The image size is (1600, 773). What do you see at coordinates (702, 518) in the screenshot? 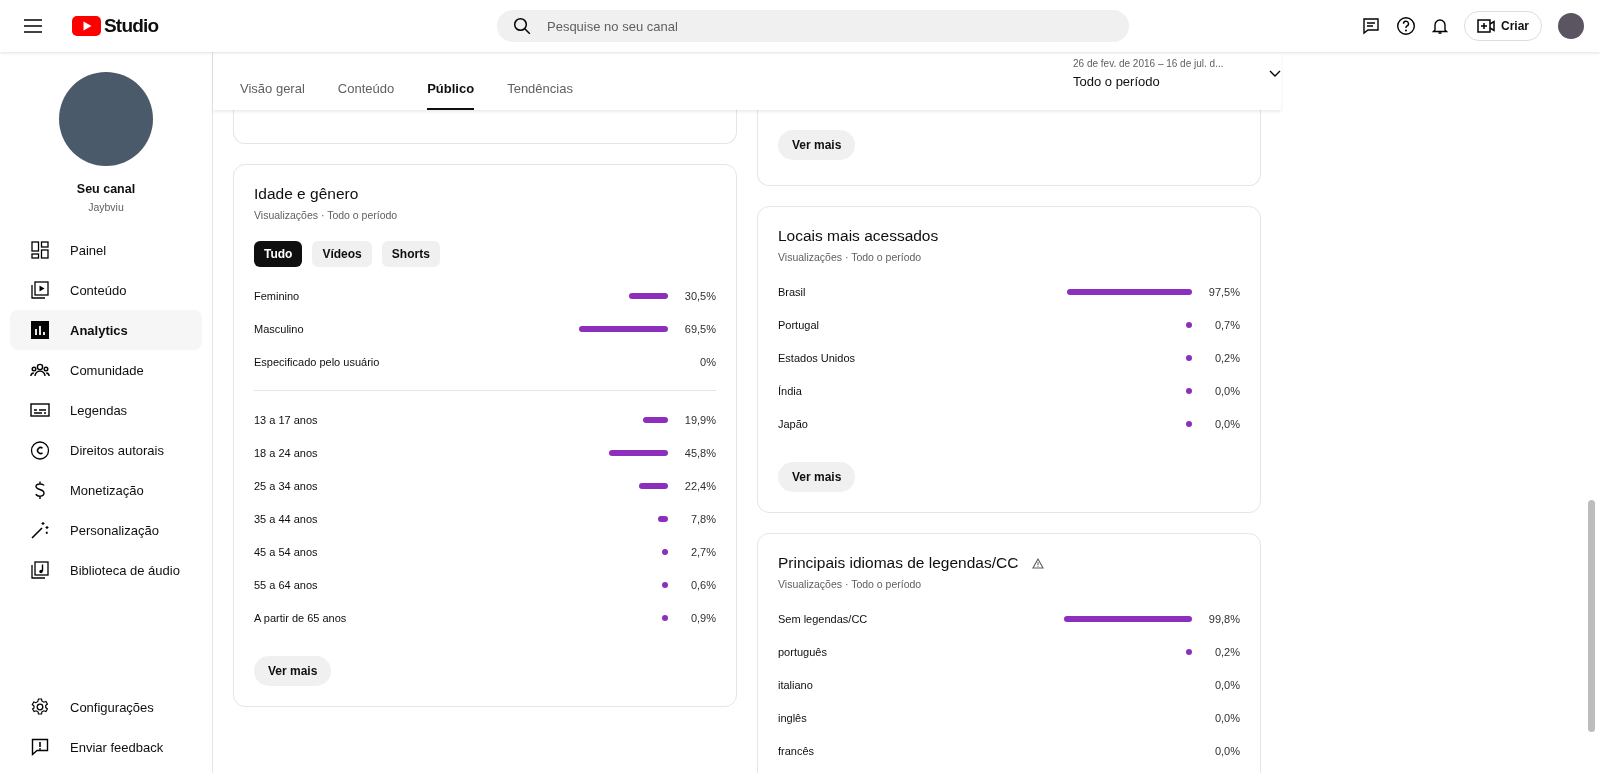
I see `percentage: 7,8%` at bounding box center [702, 518].